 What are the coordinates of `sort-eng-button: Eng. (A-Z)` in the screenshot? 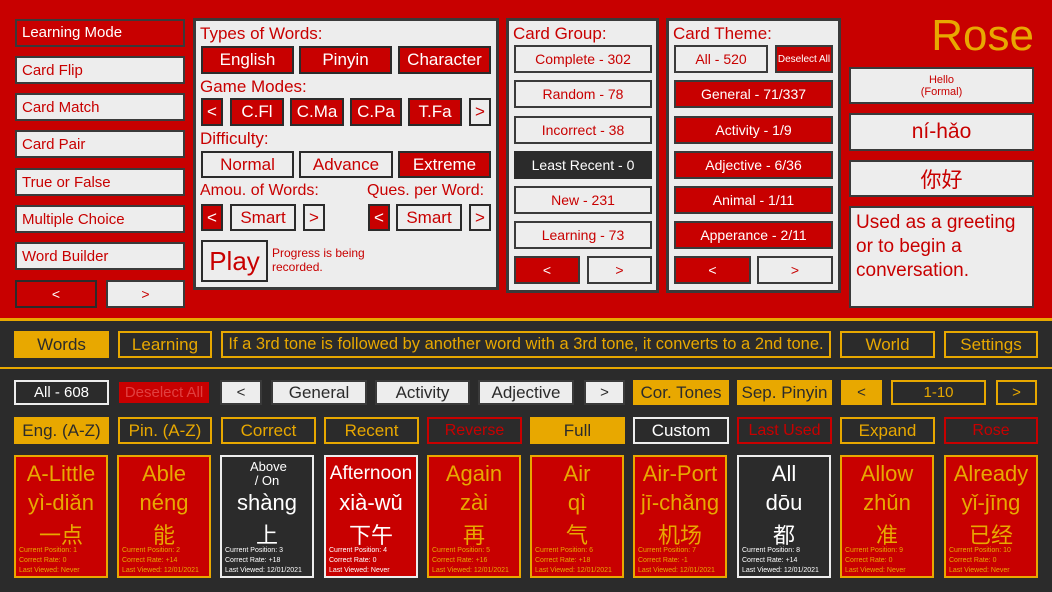 It's located at (61, 430).